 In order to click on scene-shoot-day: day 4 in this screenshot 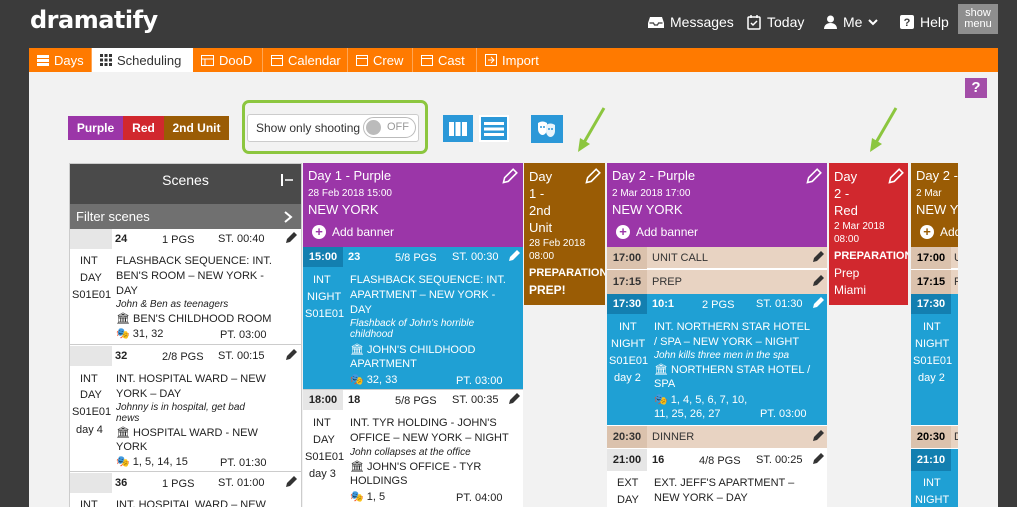, I will do `click(89, 430)`.